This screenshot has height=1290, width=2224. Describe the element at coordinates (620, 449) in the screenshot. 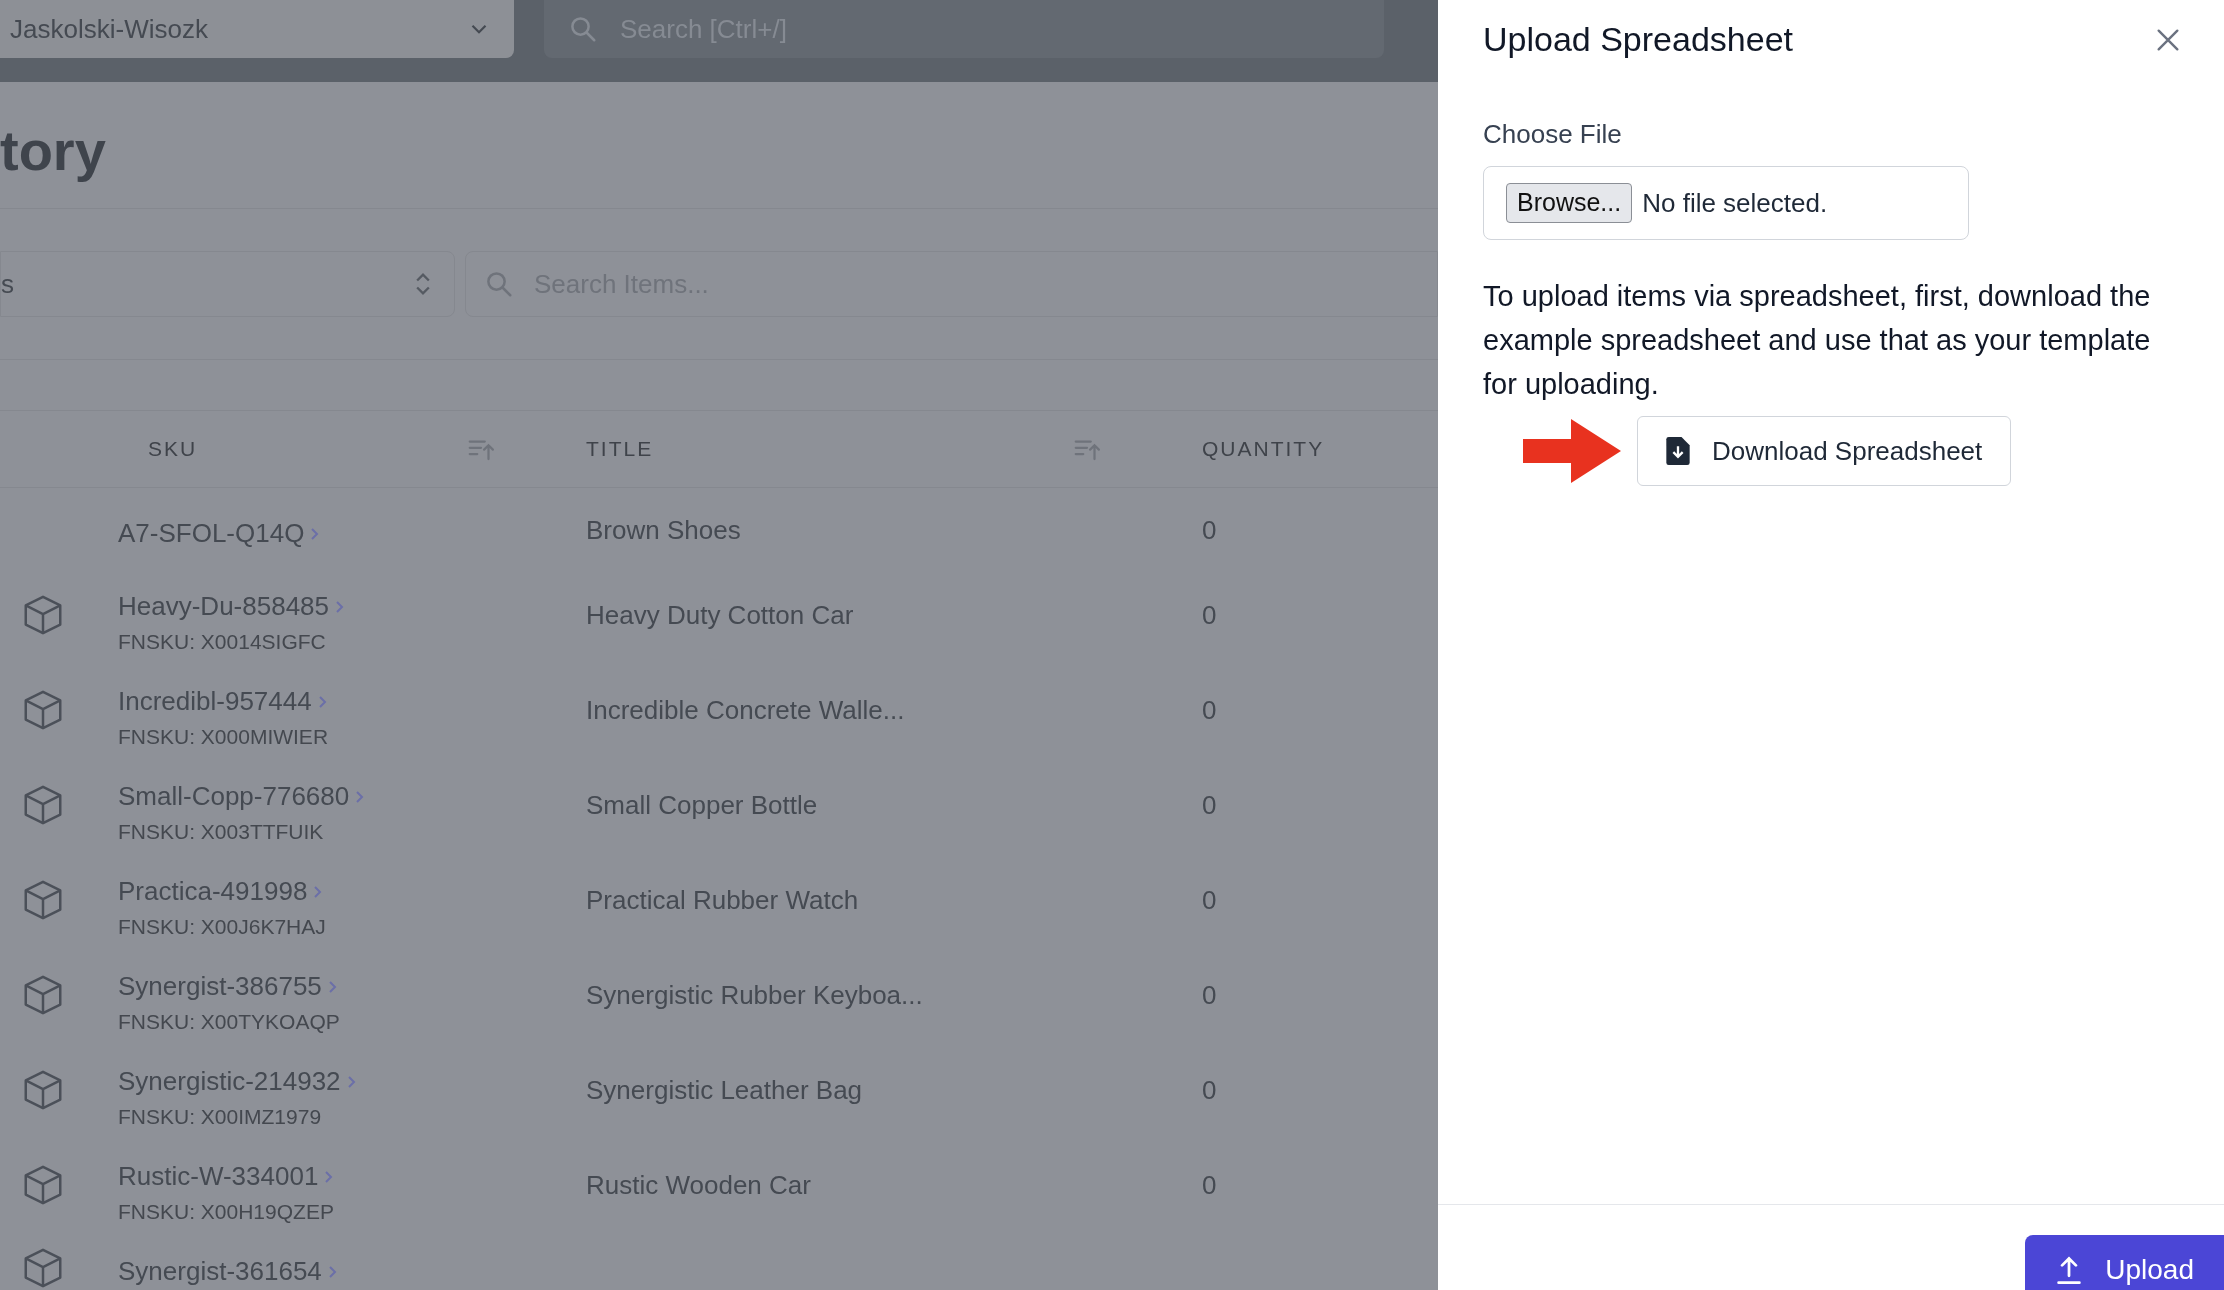

I see `column-header: TITLE` at that location.